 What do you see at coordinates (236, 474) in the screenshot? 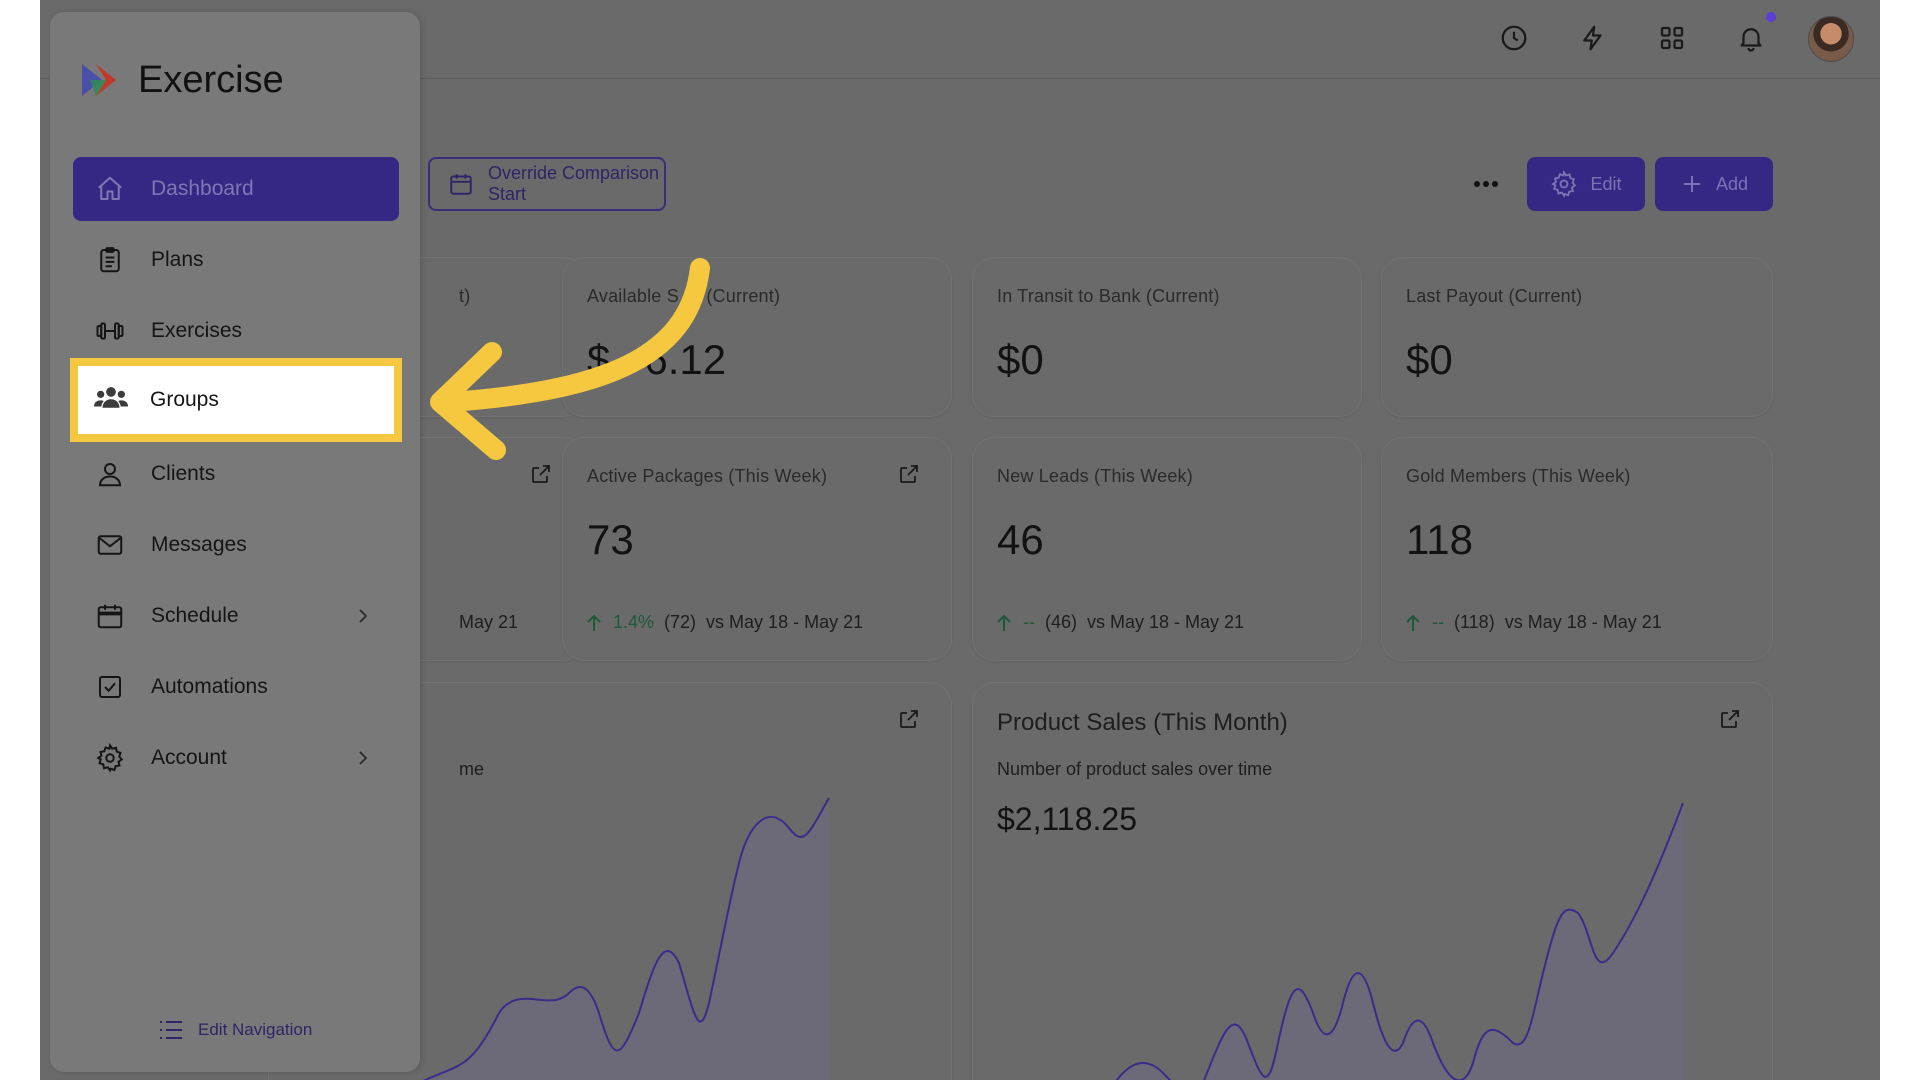
I see `sidebar-item-clients: Clients` at bounding box center [236, 474].